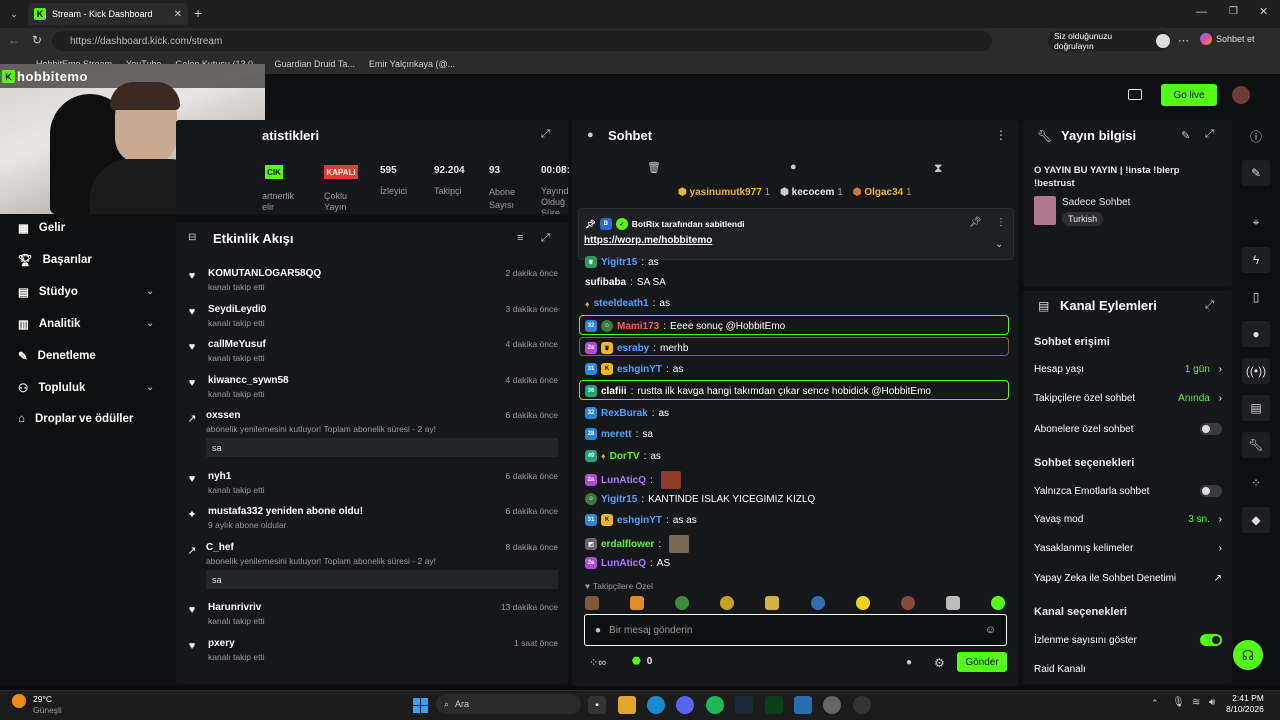  What do you see at coordinates (41, 228) in the screenshot?
I see `sidebar-item-gelir: ▦ Gelir` at bounding box center [41, 228].